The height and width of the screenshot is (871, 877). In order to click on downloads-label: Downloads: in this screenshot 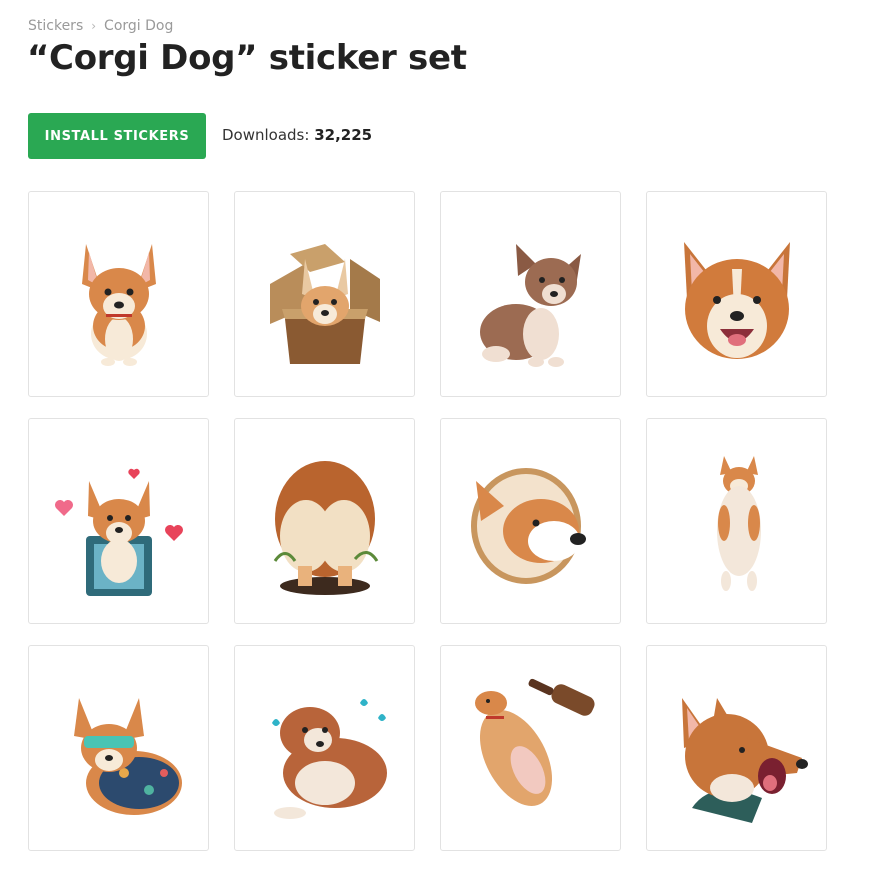, I will do `click(266, 135)`.